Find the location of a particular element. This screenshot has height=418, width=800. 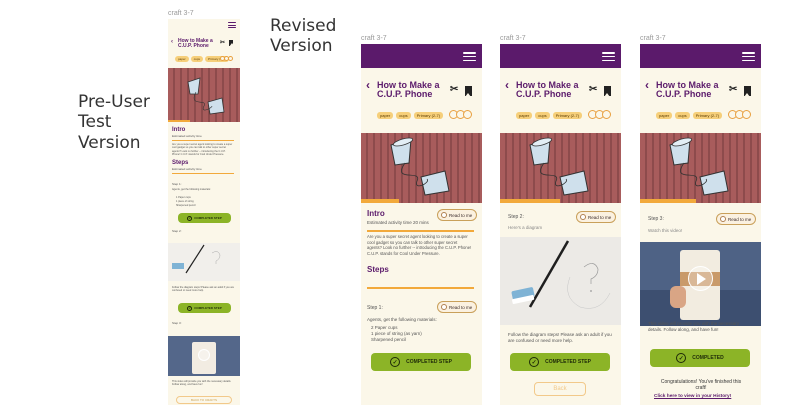

step-label: Step 3: is located at coordinates (656, 219).